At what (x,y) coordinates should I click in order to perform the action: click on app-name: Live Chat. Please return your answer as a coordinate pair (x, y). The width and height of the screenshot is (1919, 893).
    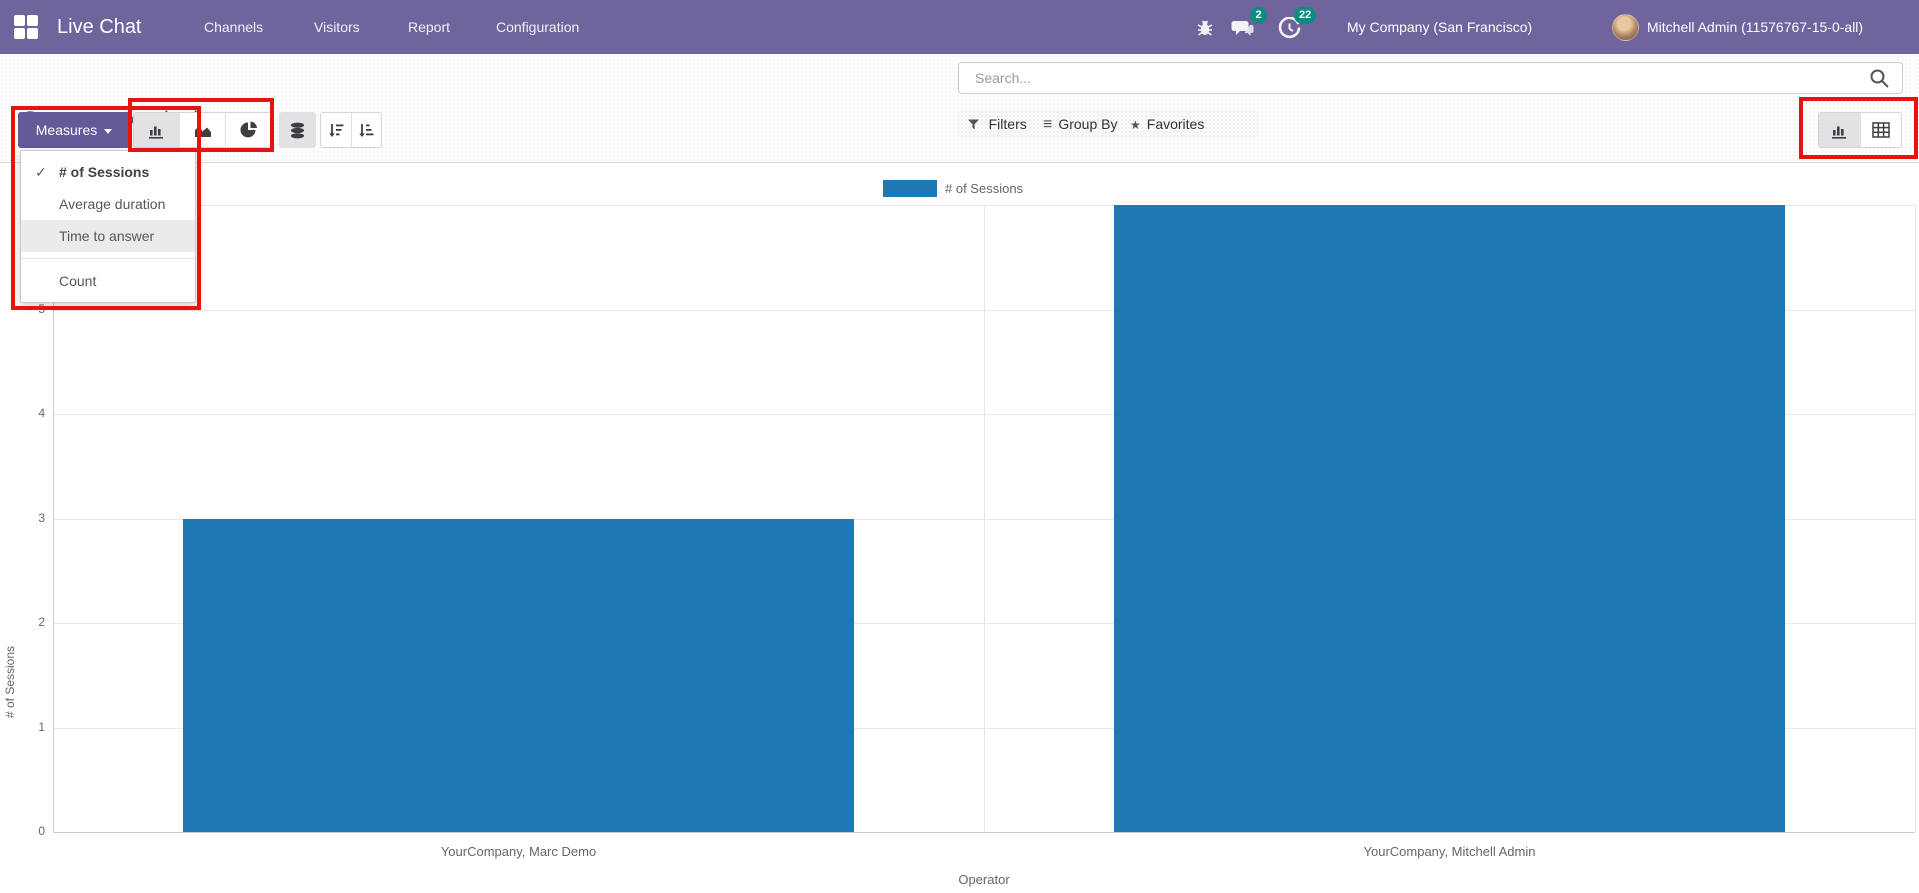
    Looking at the image, I should click on (99, 27).